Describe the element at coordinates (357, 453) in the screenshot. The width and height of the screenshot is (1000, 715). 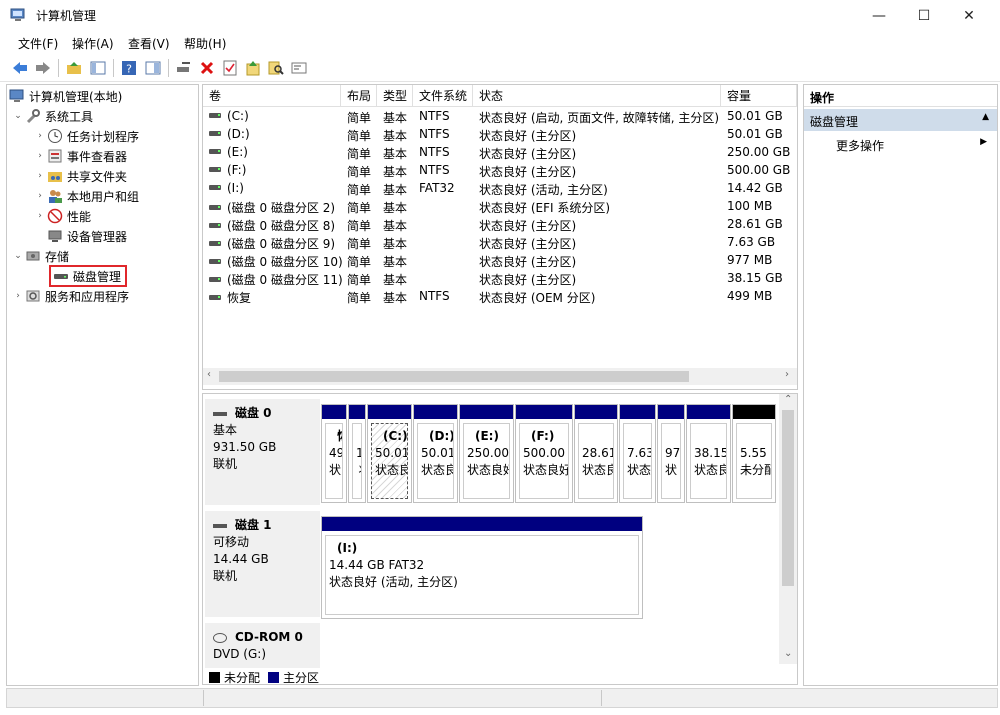
I see `disk0-partition: 1丬` at that location.